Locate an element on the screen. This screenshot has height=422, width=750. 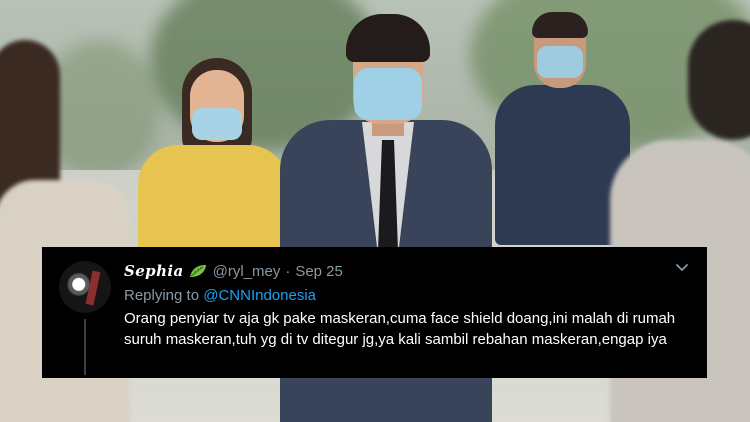
tweet-date: Sep 25 is located at coordinates (319, 271).